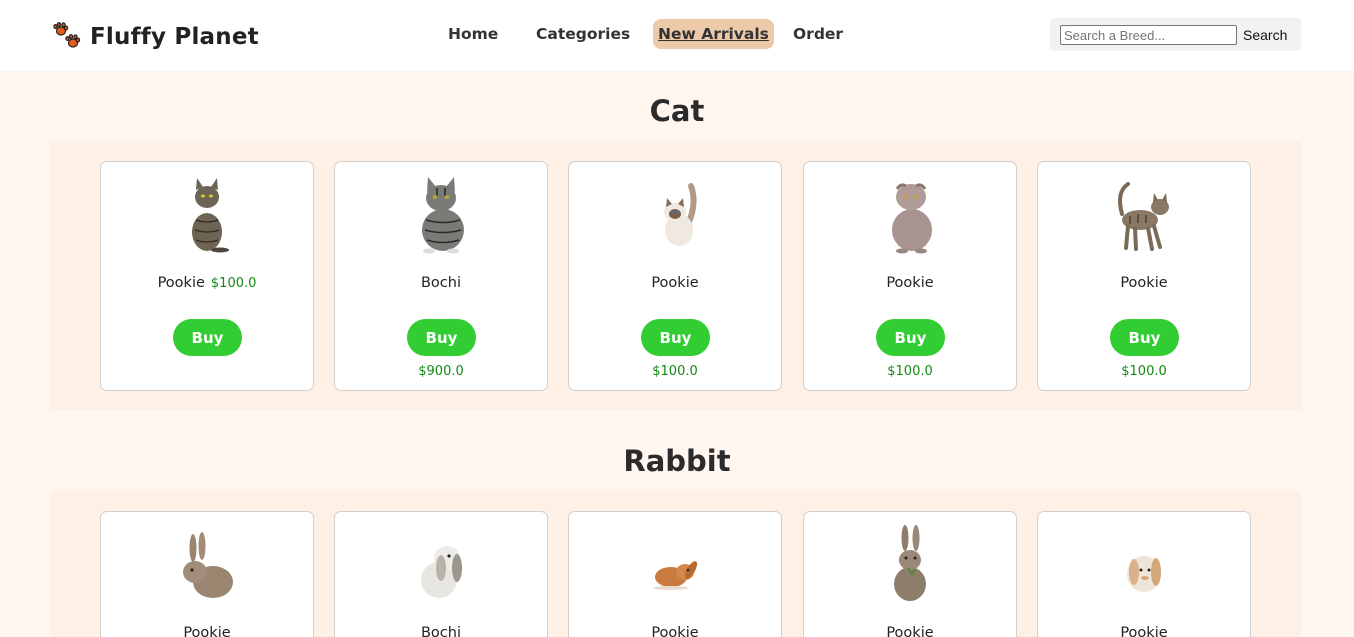  I want to click on search-bar: Search, so click(1175, 34).